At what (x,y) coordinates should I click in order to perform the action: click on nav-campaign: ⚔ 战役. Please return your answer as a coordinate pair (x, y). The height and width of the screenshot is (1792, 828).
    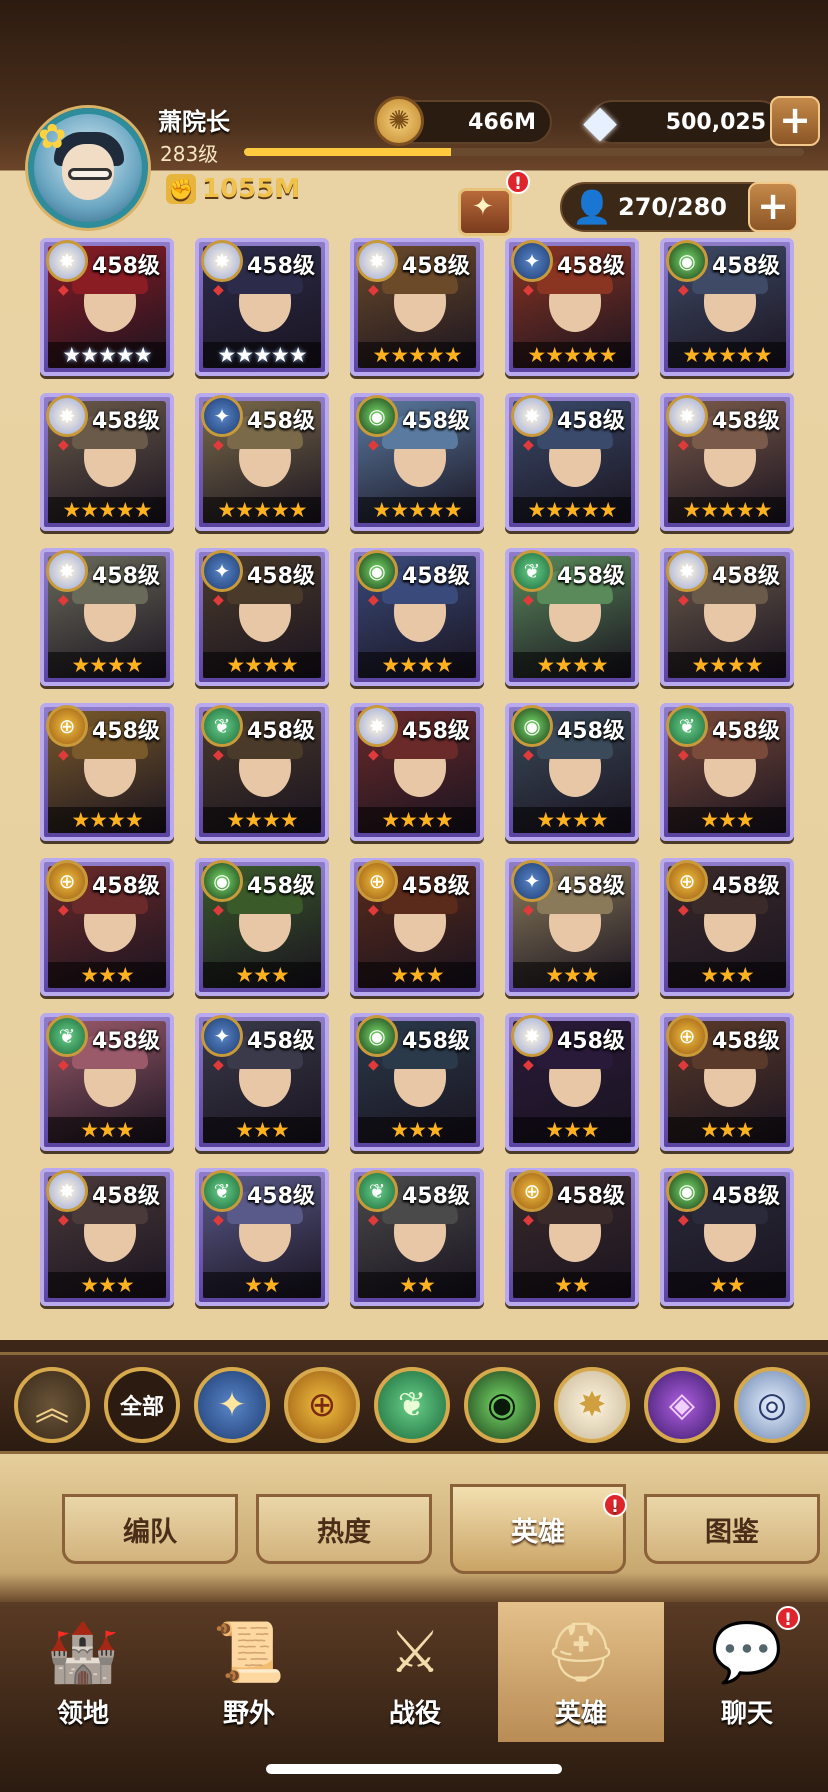
    Looking at the image, I should click on (415, 1672).